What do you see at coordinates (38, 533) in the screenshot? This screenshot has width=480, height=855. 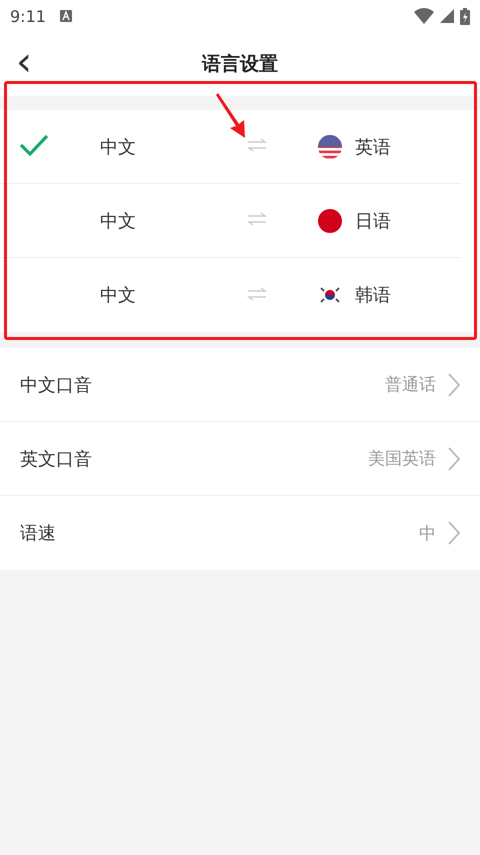 I see `setting-label: 语速` at bounding box center [38, 533].